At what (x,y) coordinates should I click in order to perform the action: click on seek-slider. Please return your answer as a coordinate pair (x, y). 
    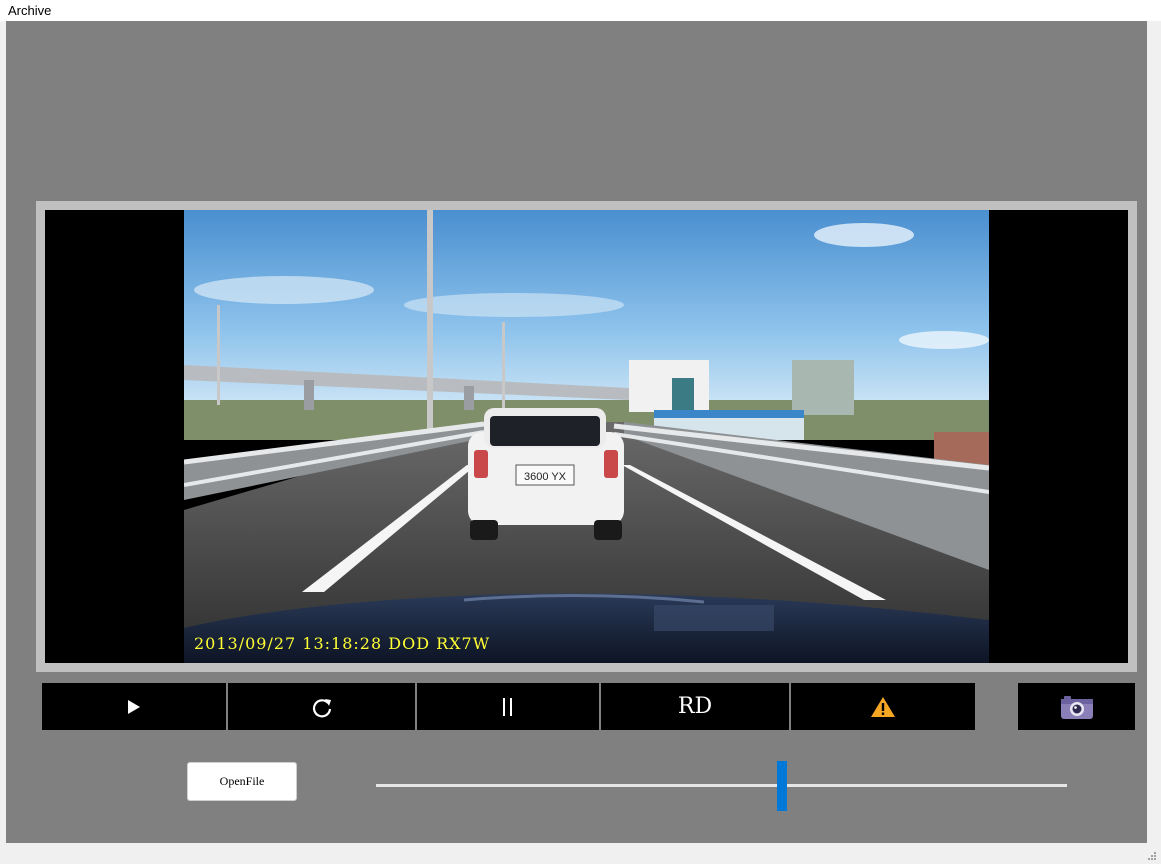
    Looking at the image, I should click on (721, 787).